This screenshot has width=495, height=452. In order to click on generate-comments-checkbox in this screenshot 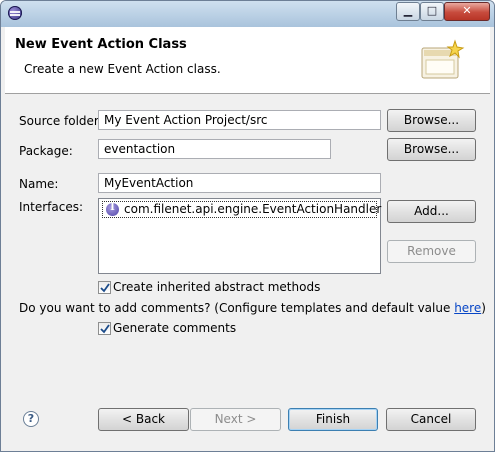, I will do `click(104, 328)`.